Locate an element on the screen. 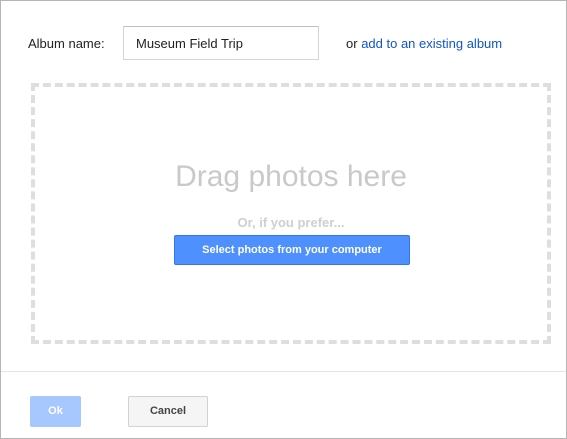 Image resolution: width=567 pixels, height=439 pixels. cancel-button: Cancel is located at coordinates (168, 411).